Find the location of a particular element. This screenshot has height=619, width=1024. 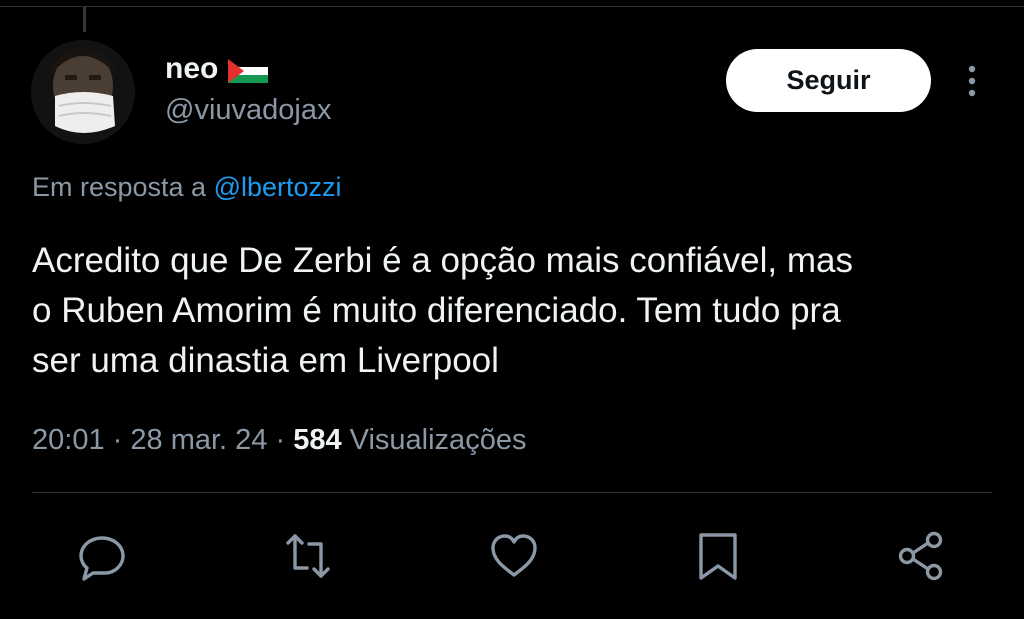

retweet-icon is located at coordinates (308, 556).